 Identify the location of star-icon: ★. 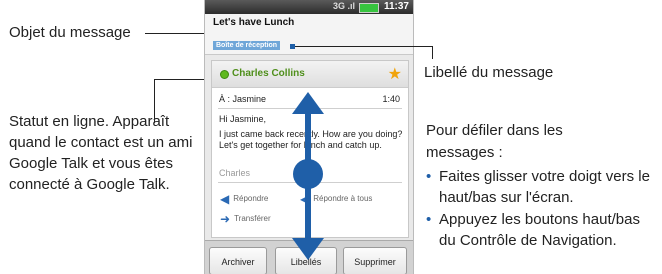
(395, 74).